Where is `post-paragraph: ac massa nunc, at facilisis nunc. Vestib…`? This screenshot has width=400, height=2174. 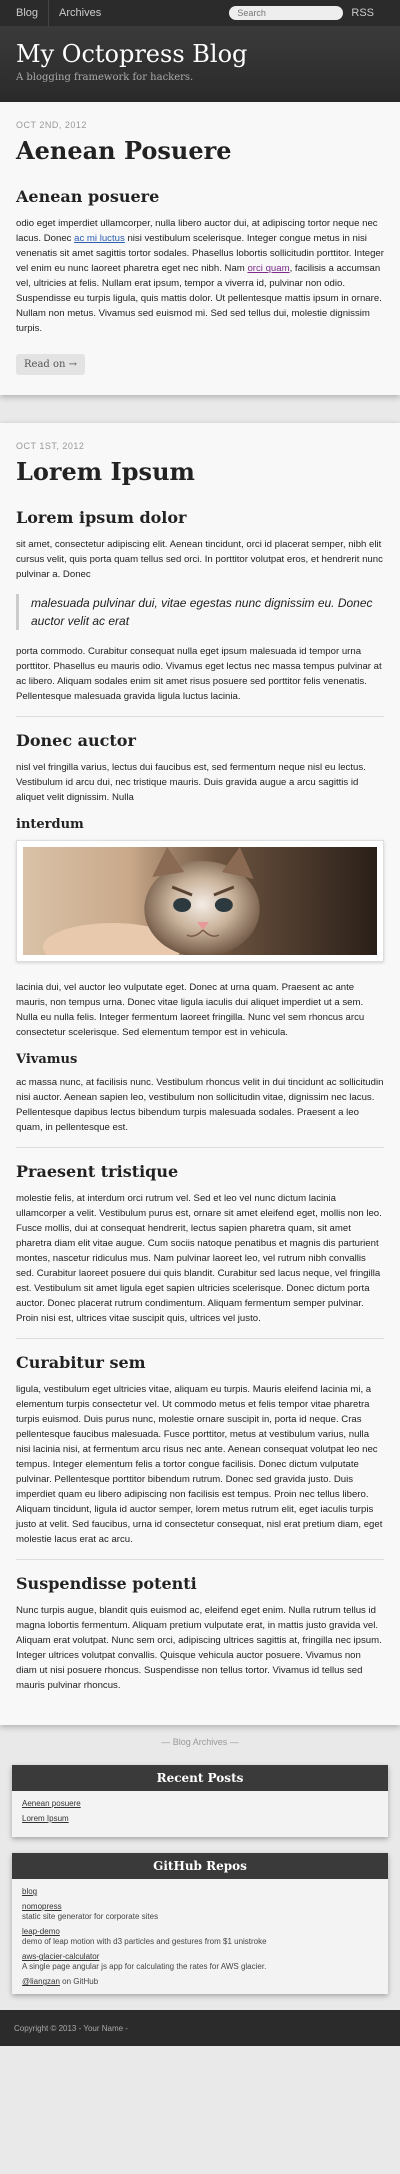 post-paragraph: ac massa nunc, at facilisis nunc. Vestib… is located at coordinates (200, 1105).